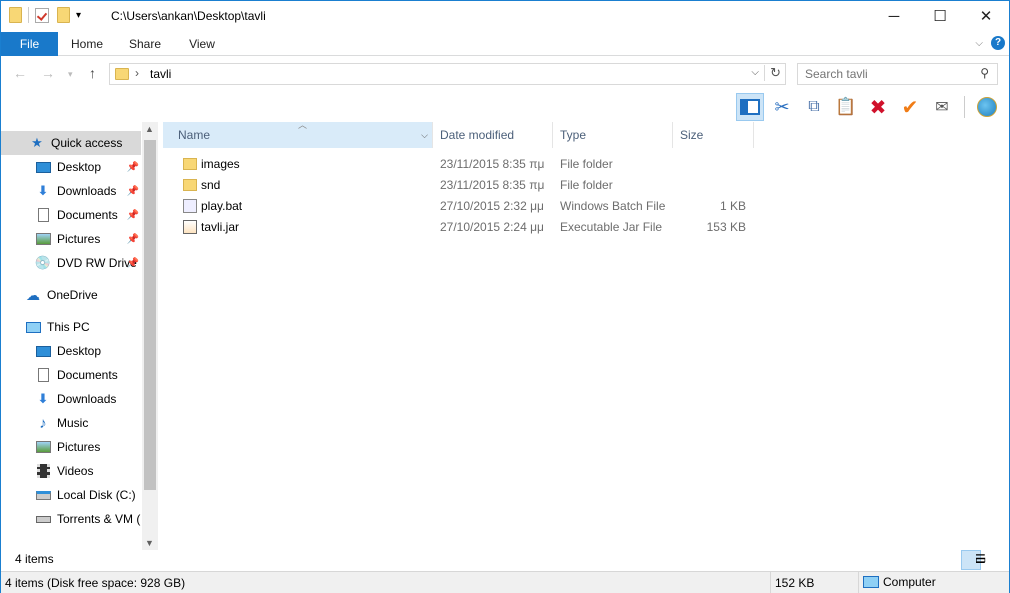  What do you see at coordinates (477, 135) in the screenshot?
I see `column-label: Date modified` at bounding box center [477, 135].